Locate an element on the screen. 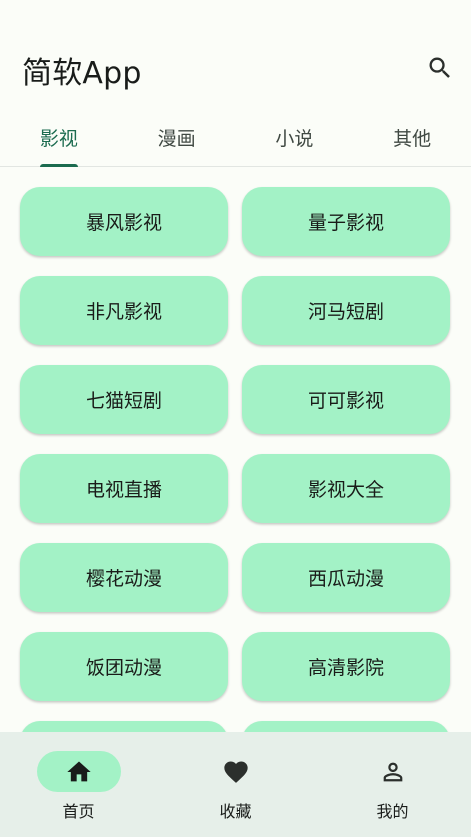  source-label: 饭团动漫 is located at coordinates (123, 668).